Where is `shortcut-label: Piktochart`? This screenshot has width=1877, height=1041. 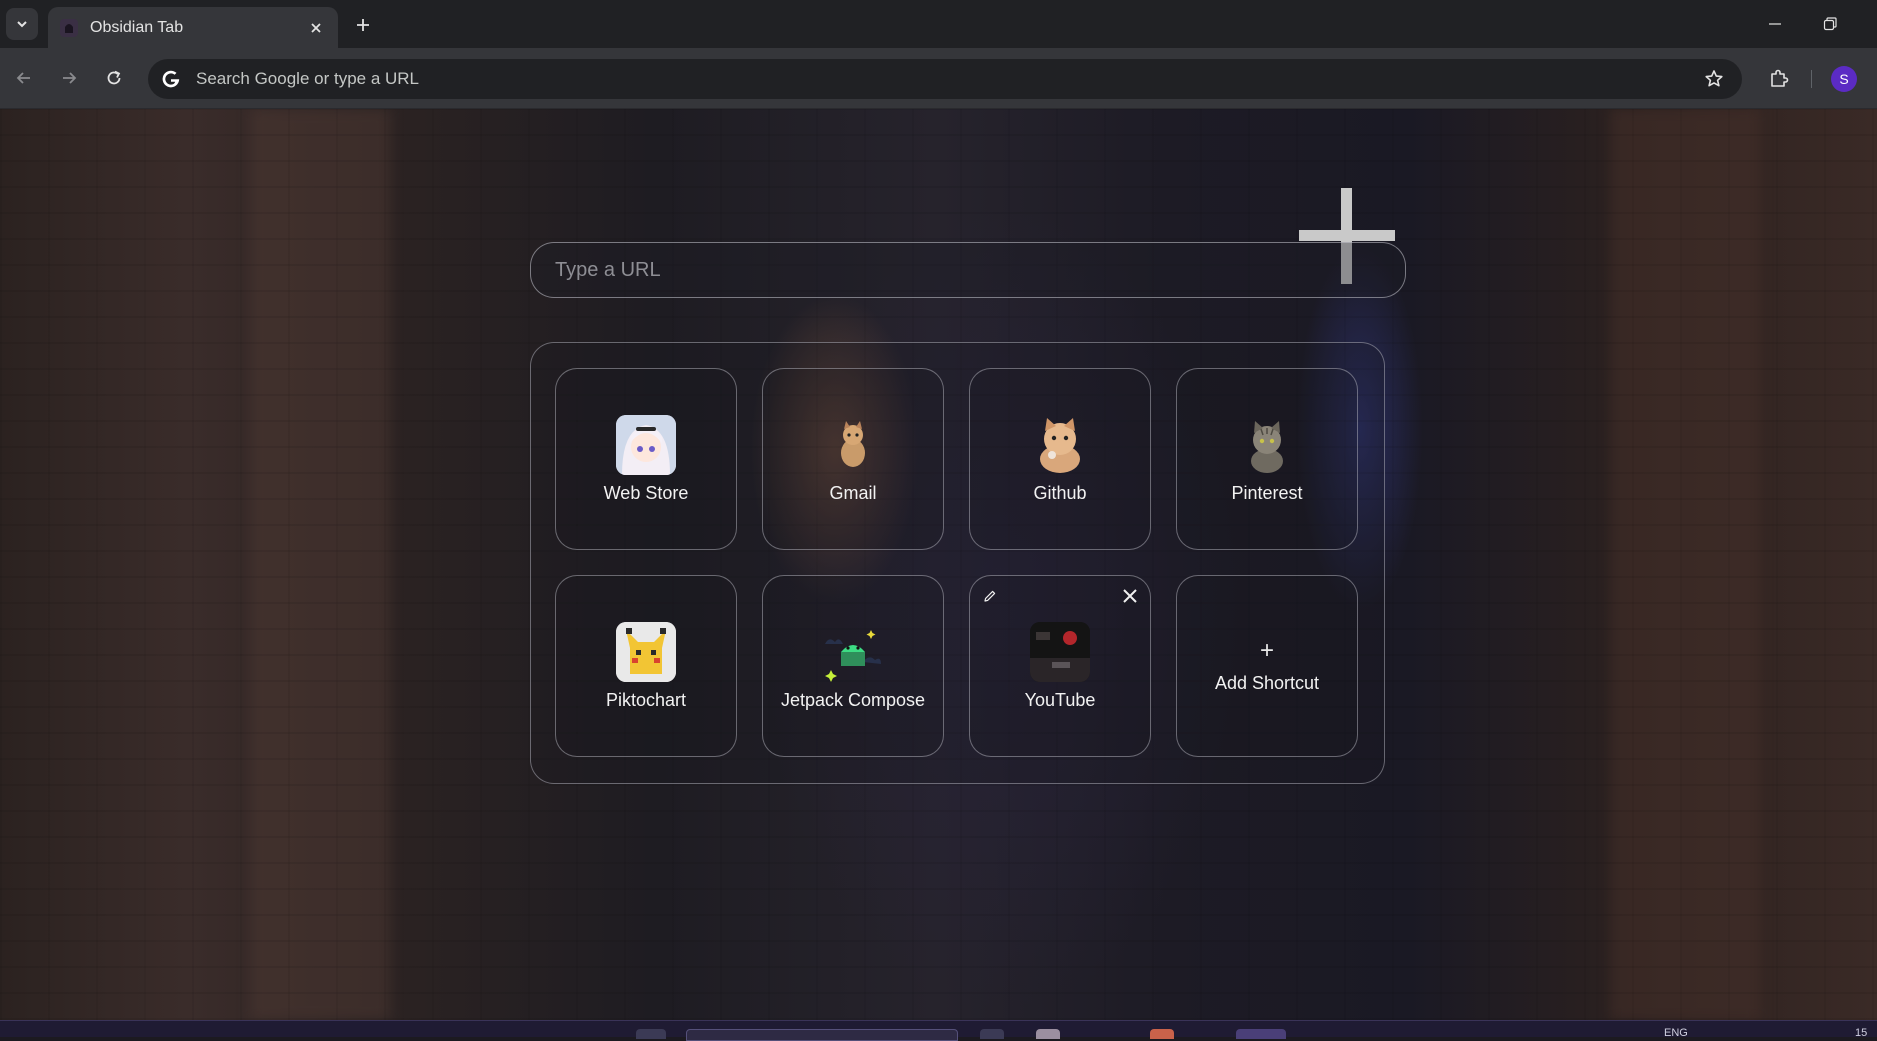 shortcut-label: Piktochart is located at coordinates (646, 699).